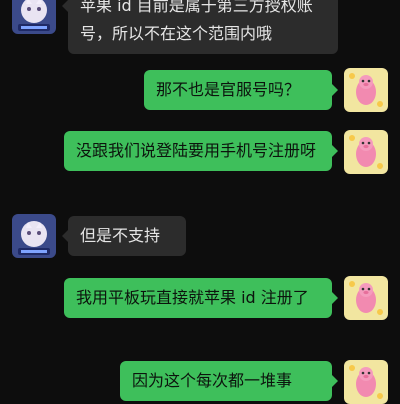 Image resolution: width=400 pixels, height=404 pixels. What do you see at coordinates (201, 151) in the screenshot?
I see `outgoing-message-bubble: 没跟我们说登陆要用手机号注册呀` at bounding box center [201, 151].